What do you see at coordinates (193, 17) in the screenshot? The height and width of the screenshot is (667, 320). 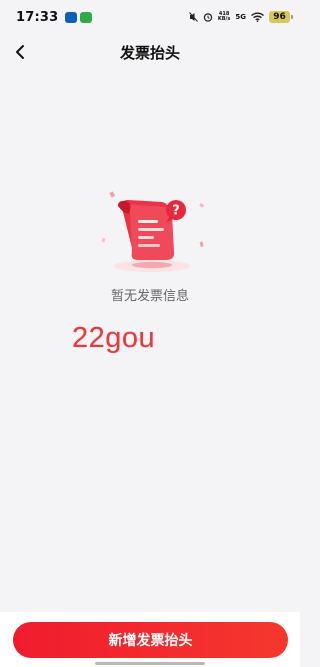 I see `mute-icon` at bounding box center [193, 17].